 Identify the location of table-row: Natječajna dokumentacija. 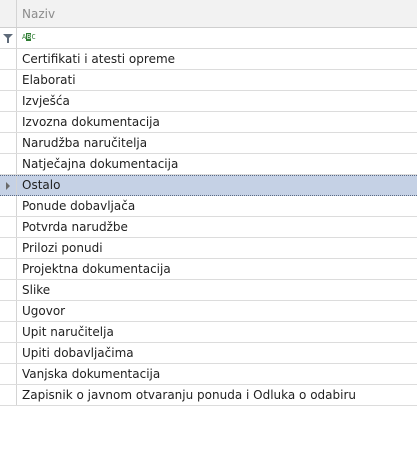
(208, 164).